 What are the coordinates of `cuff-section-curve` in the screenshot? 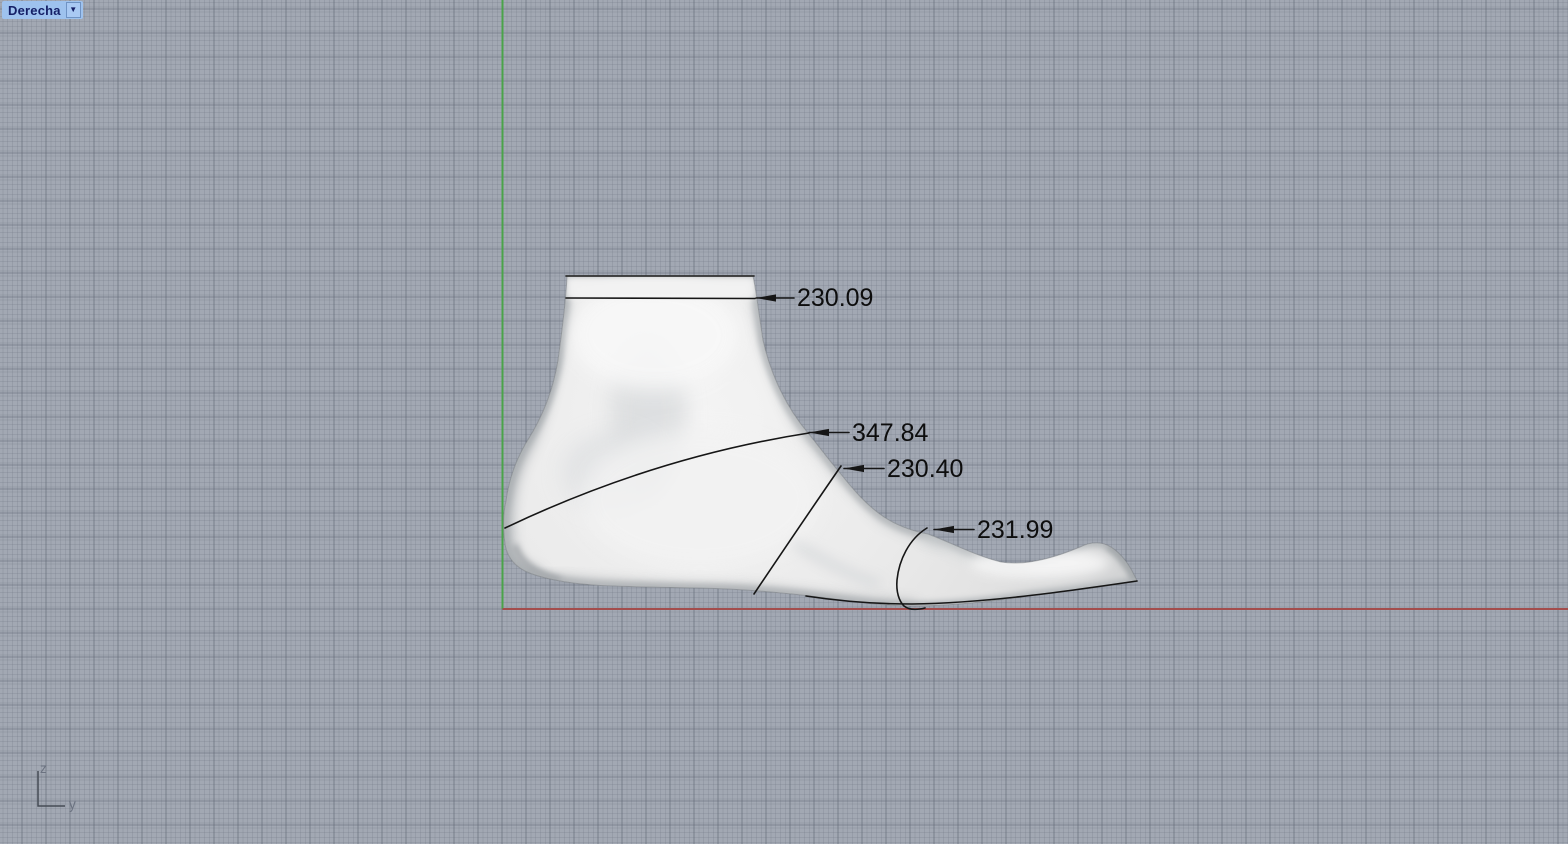 It's located at (660, 298).